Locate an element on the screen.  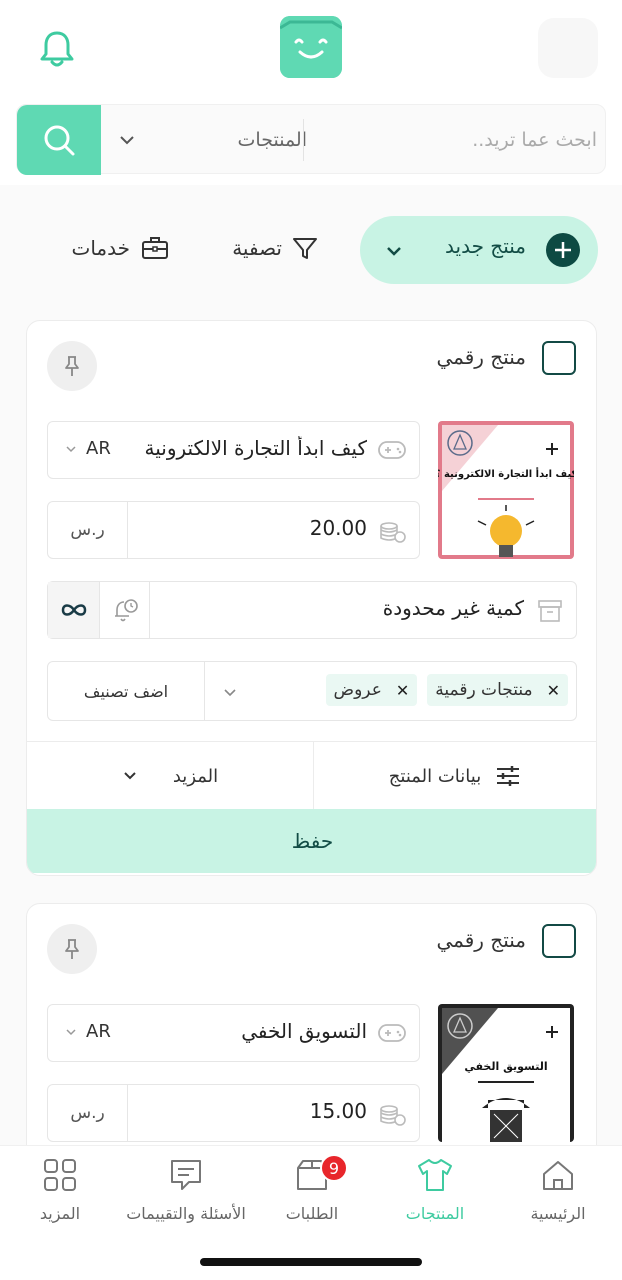
search-bar: المنتجات is located at coordinates (311, 139).